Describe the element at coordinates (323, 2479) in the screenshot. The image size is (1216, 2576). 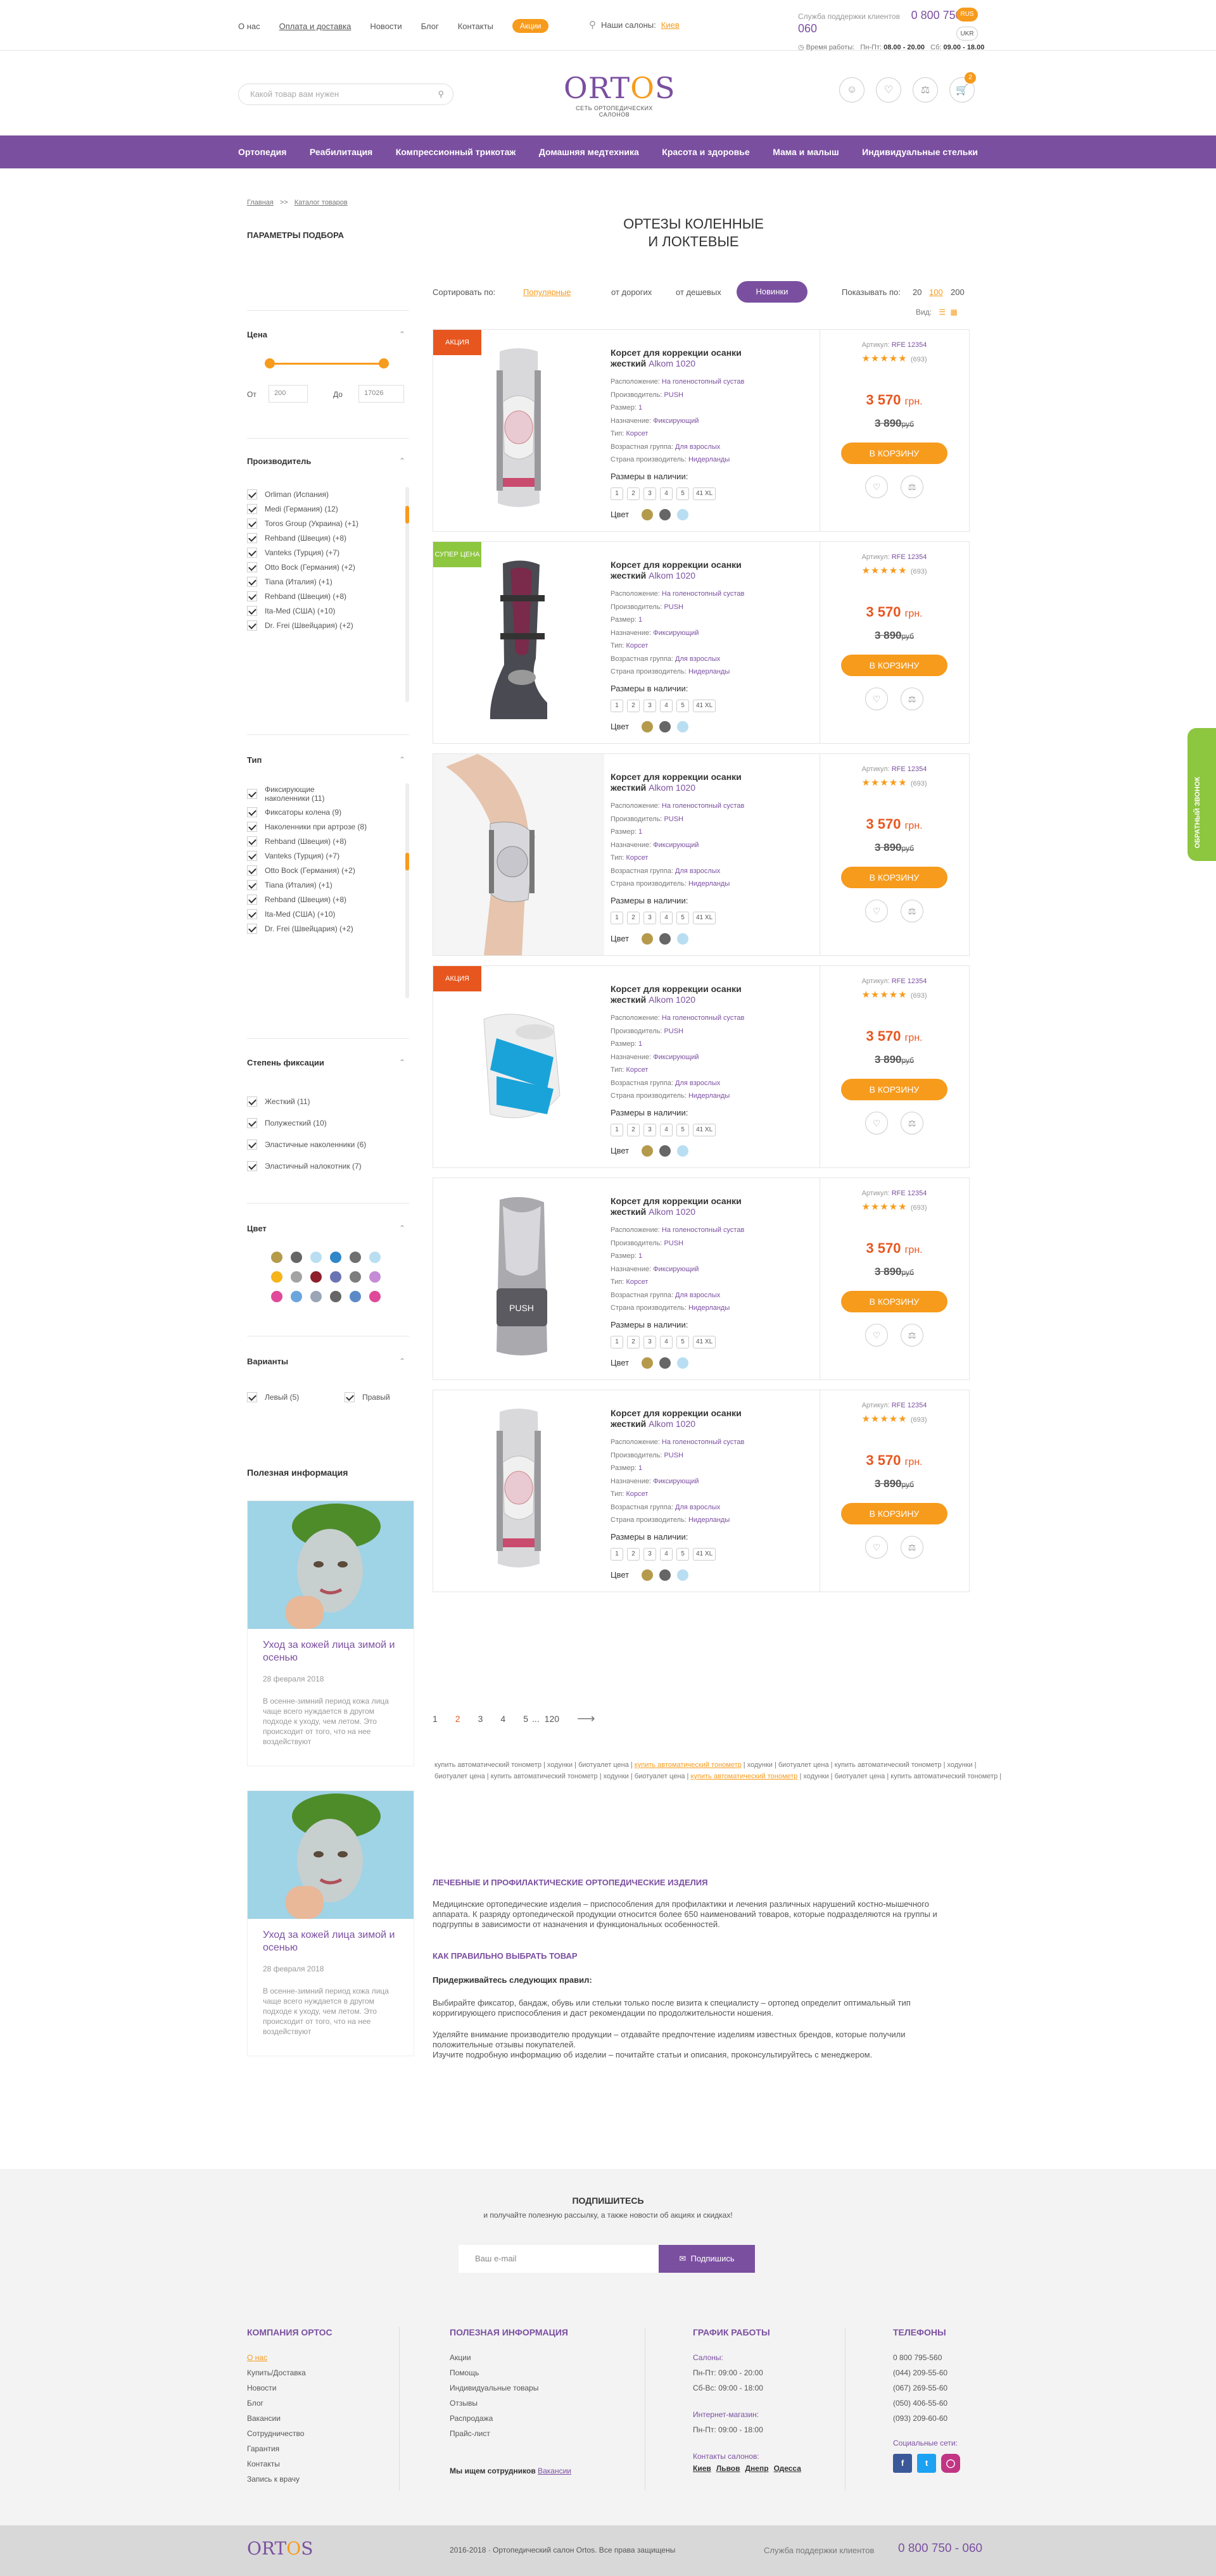
I see `footer-link: Запись к врачу` at that location.